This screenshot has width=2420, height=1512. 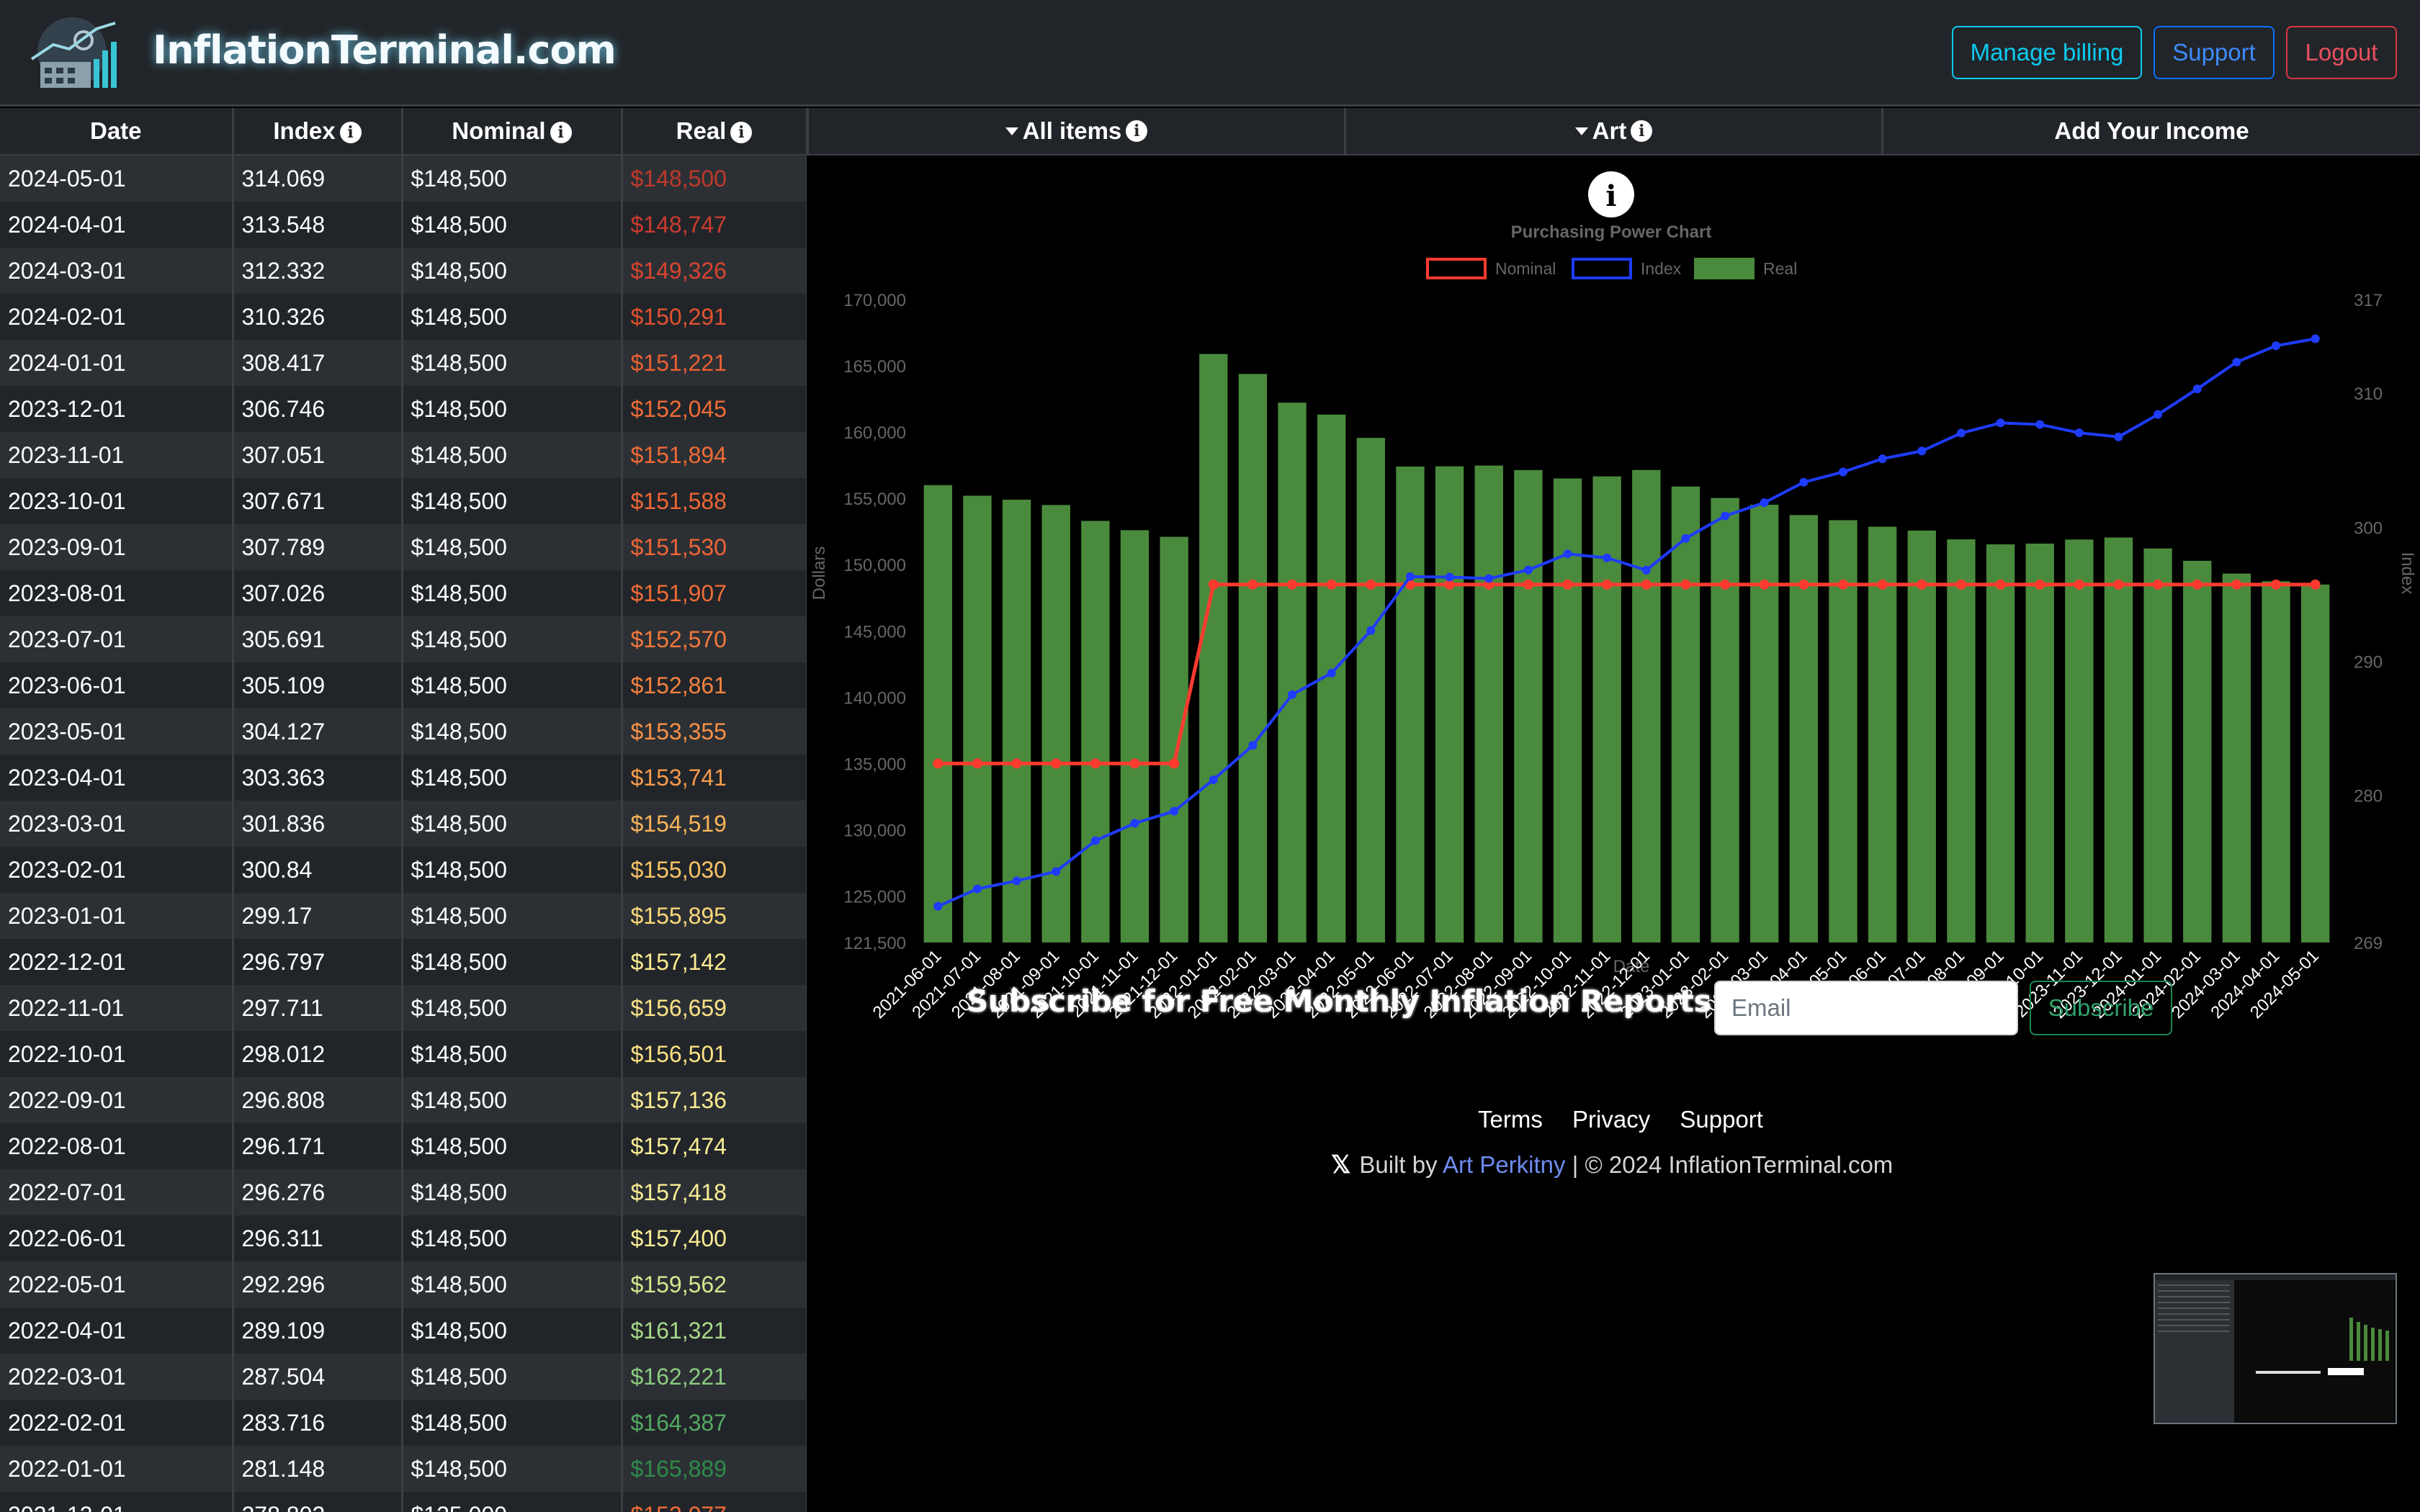 I want to click on cell-real: $151,221, so click(x=714, y=363).